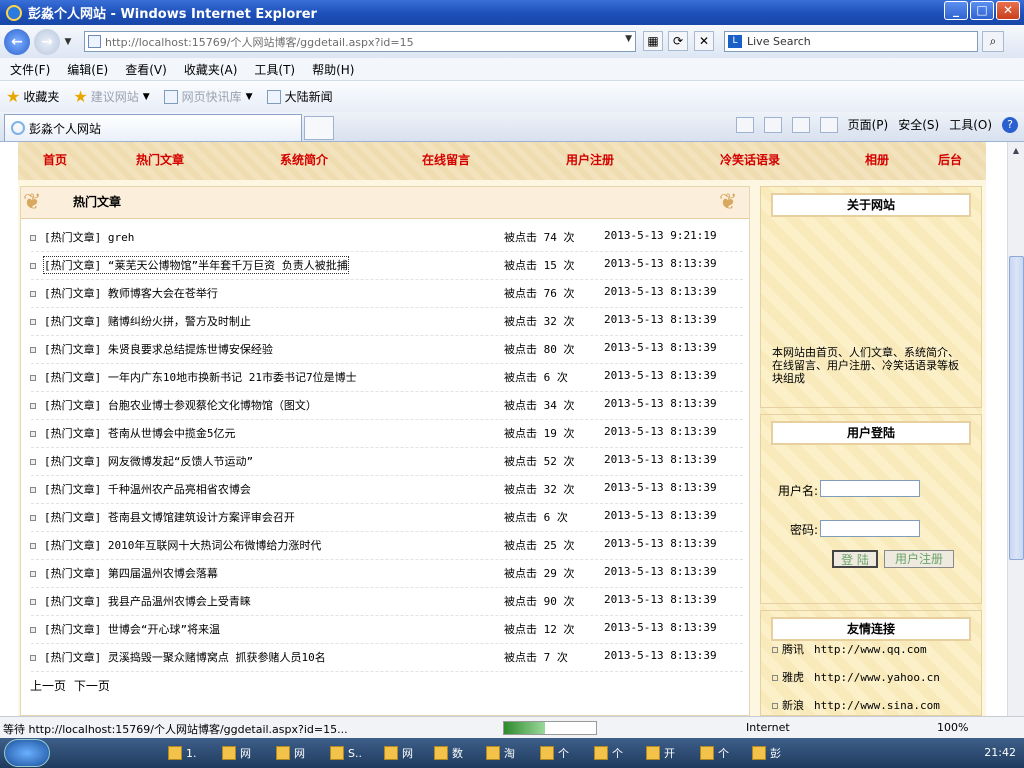  What do you see at coordinates (17, 41) in the screenshot?
I see `back-button: ←` at bounding box center [17, 41].